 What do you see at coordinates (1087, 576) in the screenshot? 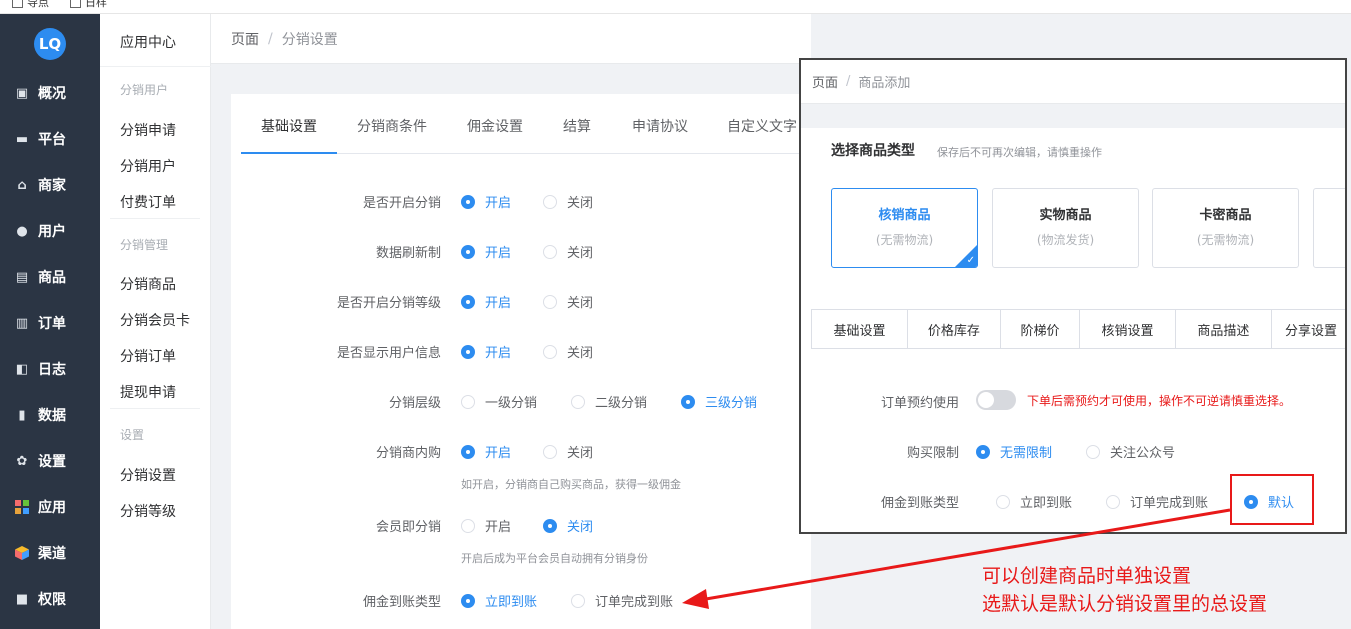
I see `annotation-line-1: 可以创建商品时单独设置` at bounding box center [1087, 576].